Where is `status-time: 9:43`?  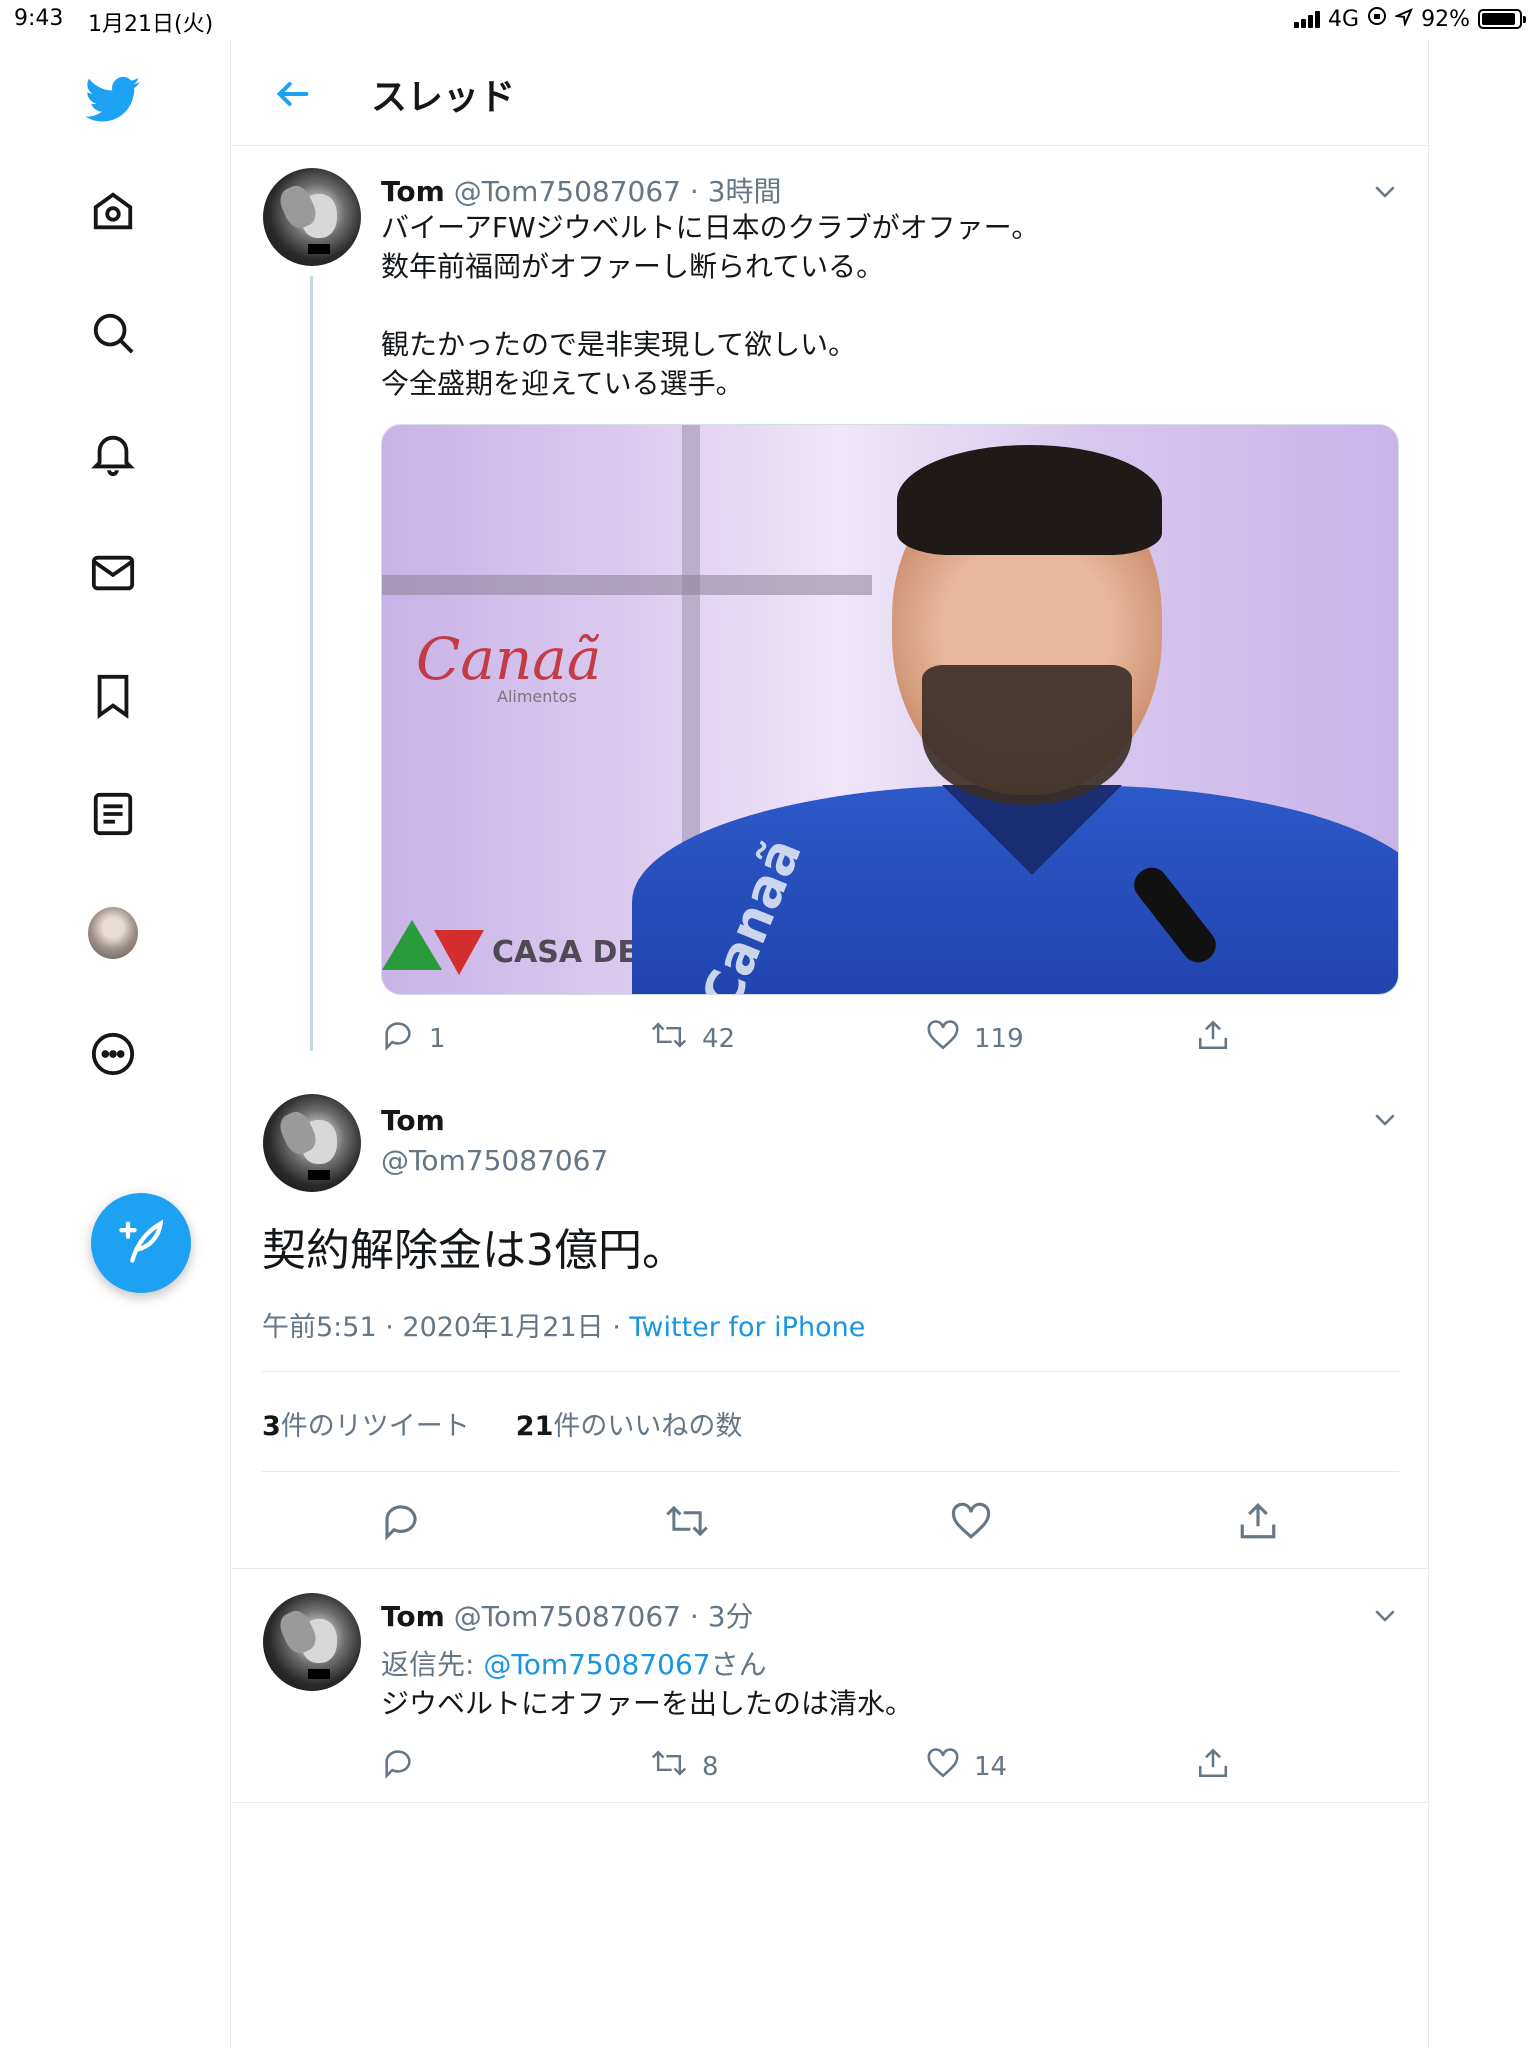 status-time: 9:43 is located at coordinates (39, 18).